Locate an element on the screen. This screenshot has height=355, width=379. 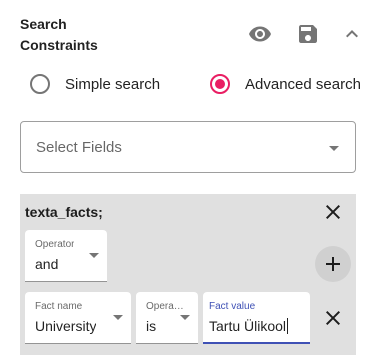
add-fact-plus-icon is located at coordinates (333, 264).